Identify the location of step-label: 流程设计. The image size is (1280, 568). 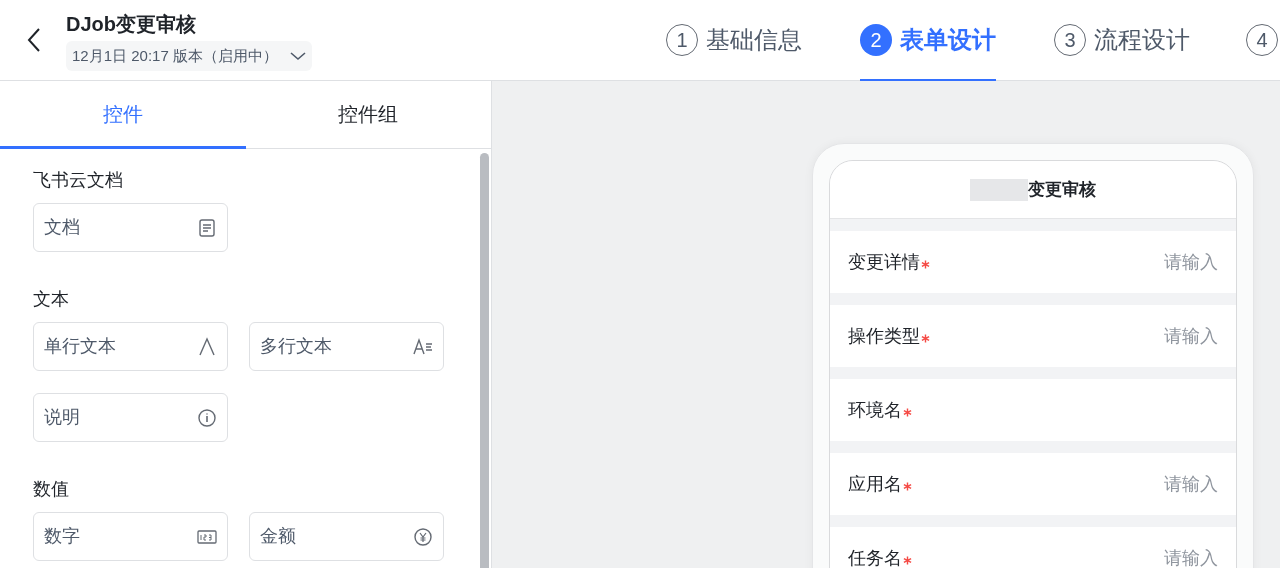
(1142, 39).